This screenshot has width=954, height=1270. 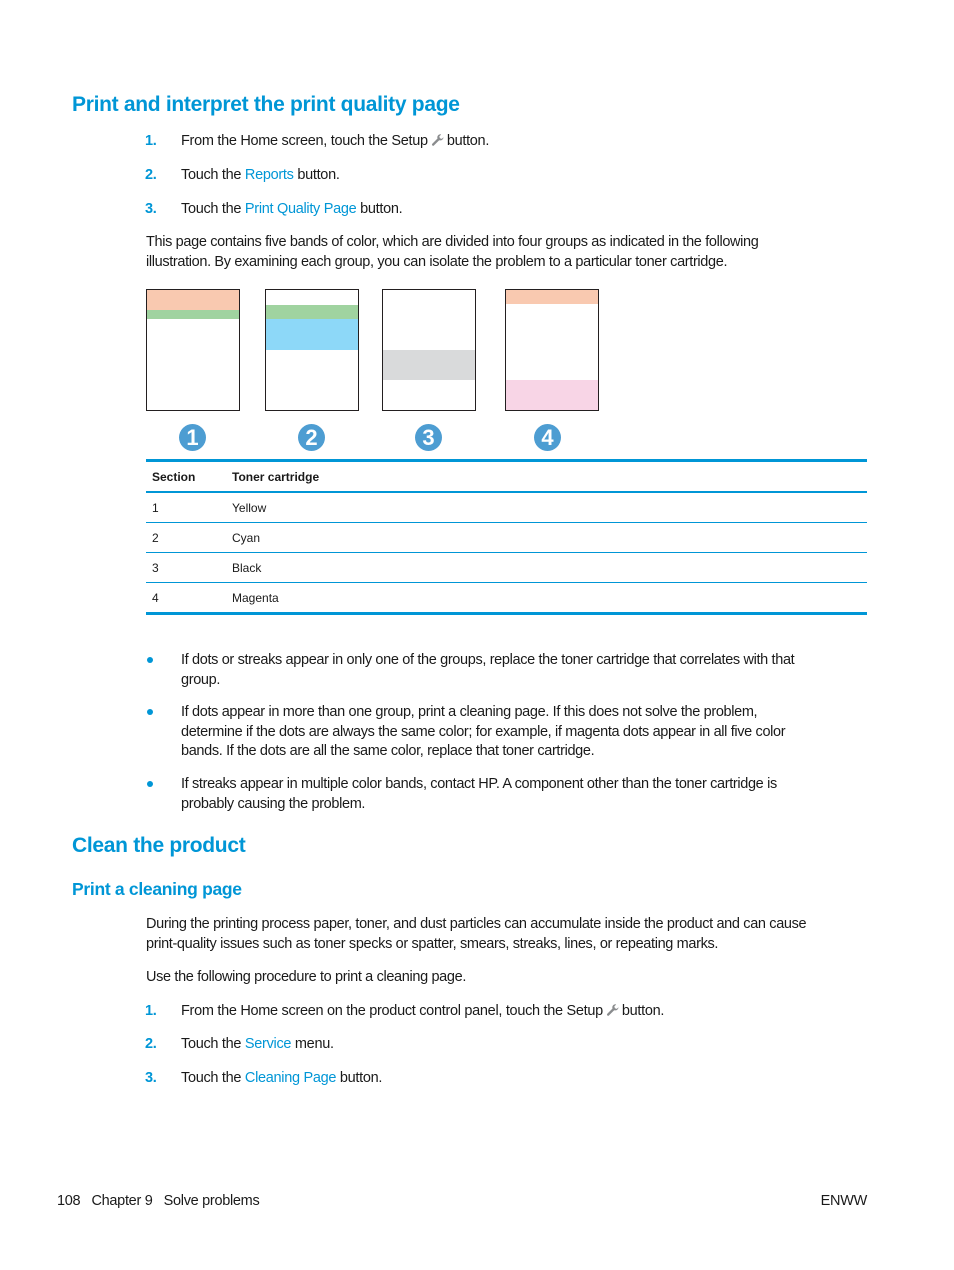 I want to click on band-orange, so click(x=552, y=297).